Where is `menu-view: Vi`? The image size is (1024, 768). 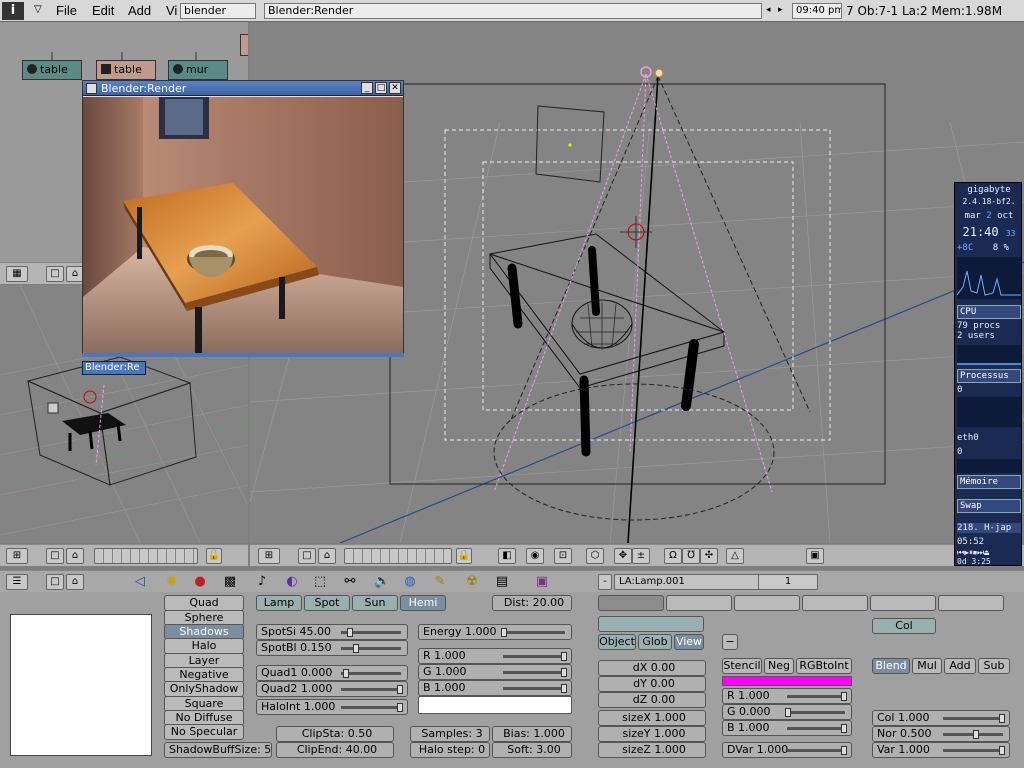 menu-view: Vi is located at coordinates (171, 10).